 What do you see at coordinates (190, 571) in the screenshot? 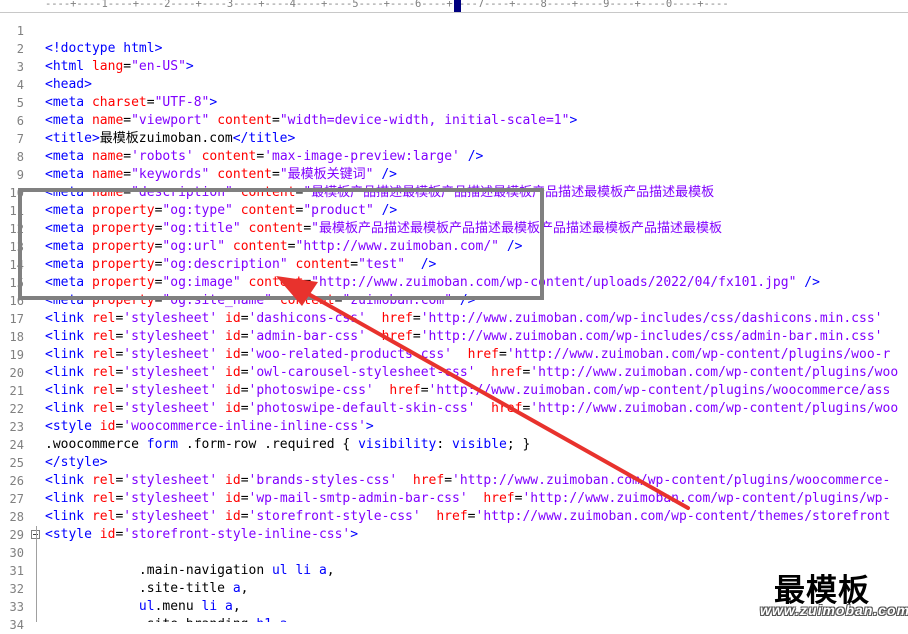
I see `code-line: .main-navigation ul li a,` at bounding box center [190, 571].